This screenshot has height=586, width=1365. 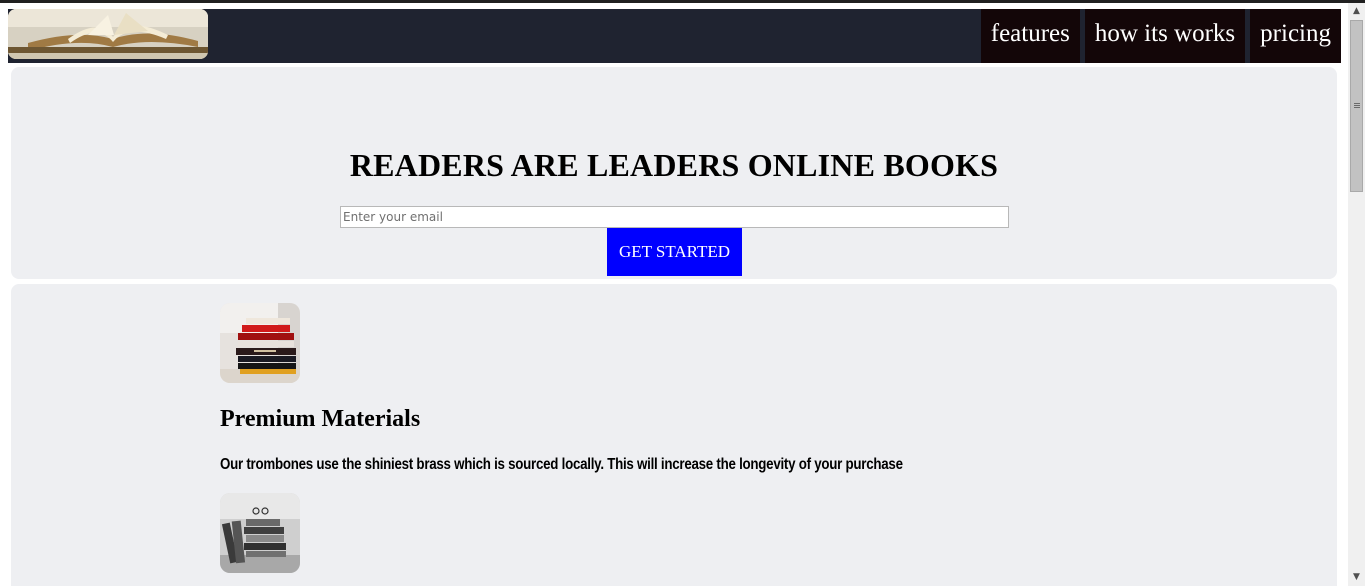 I want to click on vertical-scrollbar: ▲ ▼, so click(x=1356, y=294).